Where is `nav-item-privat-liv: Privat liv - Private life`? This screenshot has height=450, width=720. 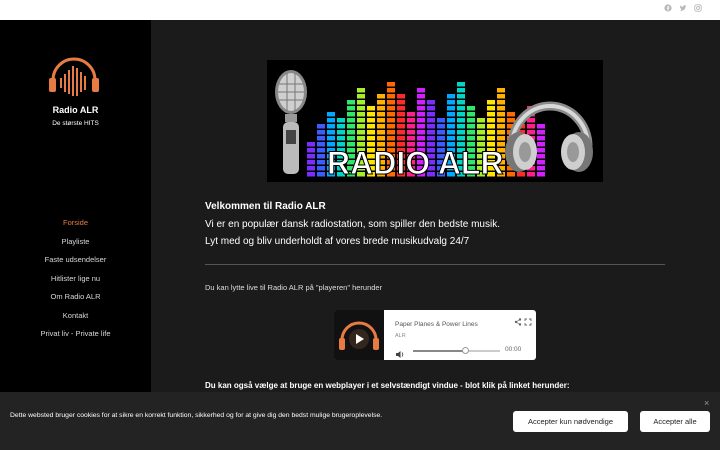
nav-item-privat-liv: Privat liv - Private life is located at coordinates (75, 337).